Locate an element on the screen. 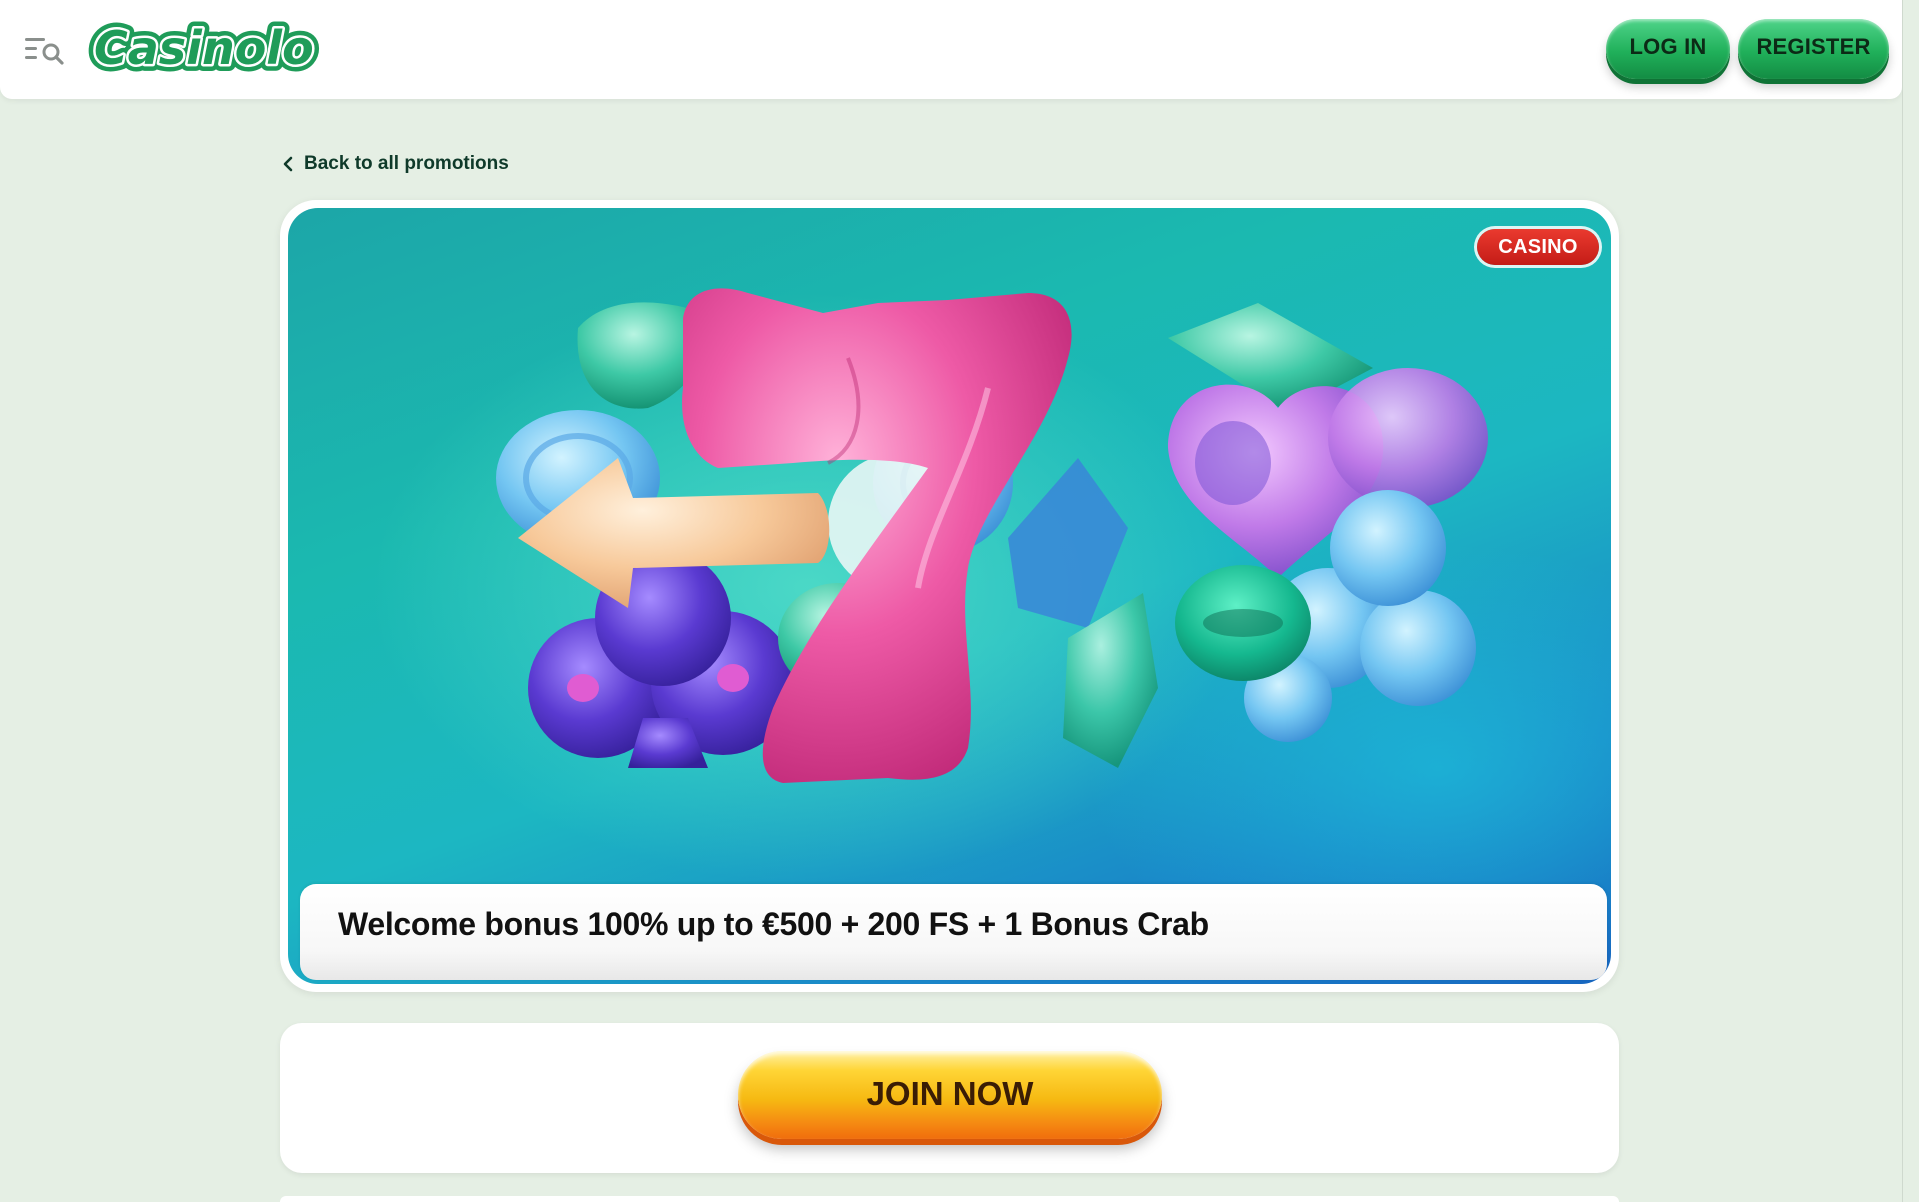 The width and height of the screenshot is (1919, 1202). register-button: REGISTER is located at coordinates (1813, 49).